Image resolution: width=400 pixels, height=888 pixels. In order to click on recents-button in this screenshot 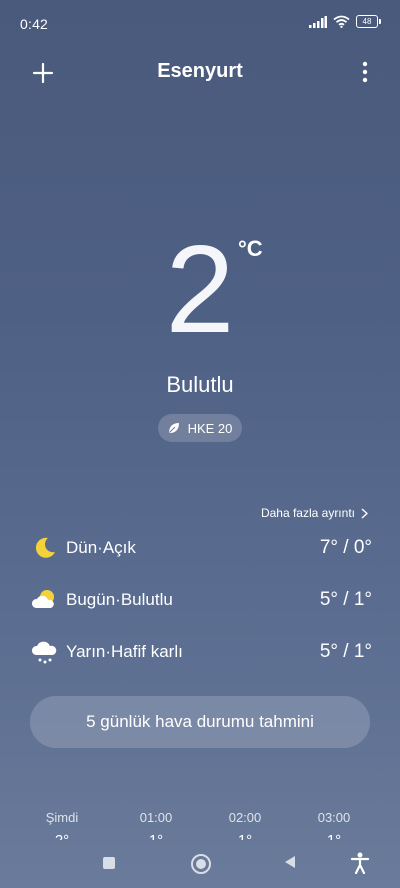, I will do `click(109, 863)`.